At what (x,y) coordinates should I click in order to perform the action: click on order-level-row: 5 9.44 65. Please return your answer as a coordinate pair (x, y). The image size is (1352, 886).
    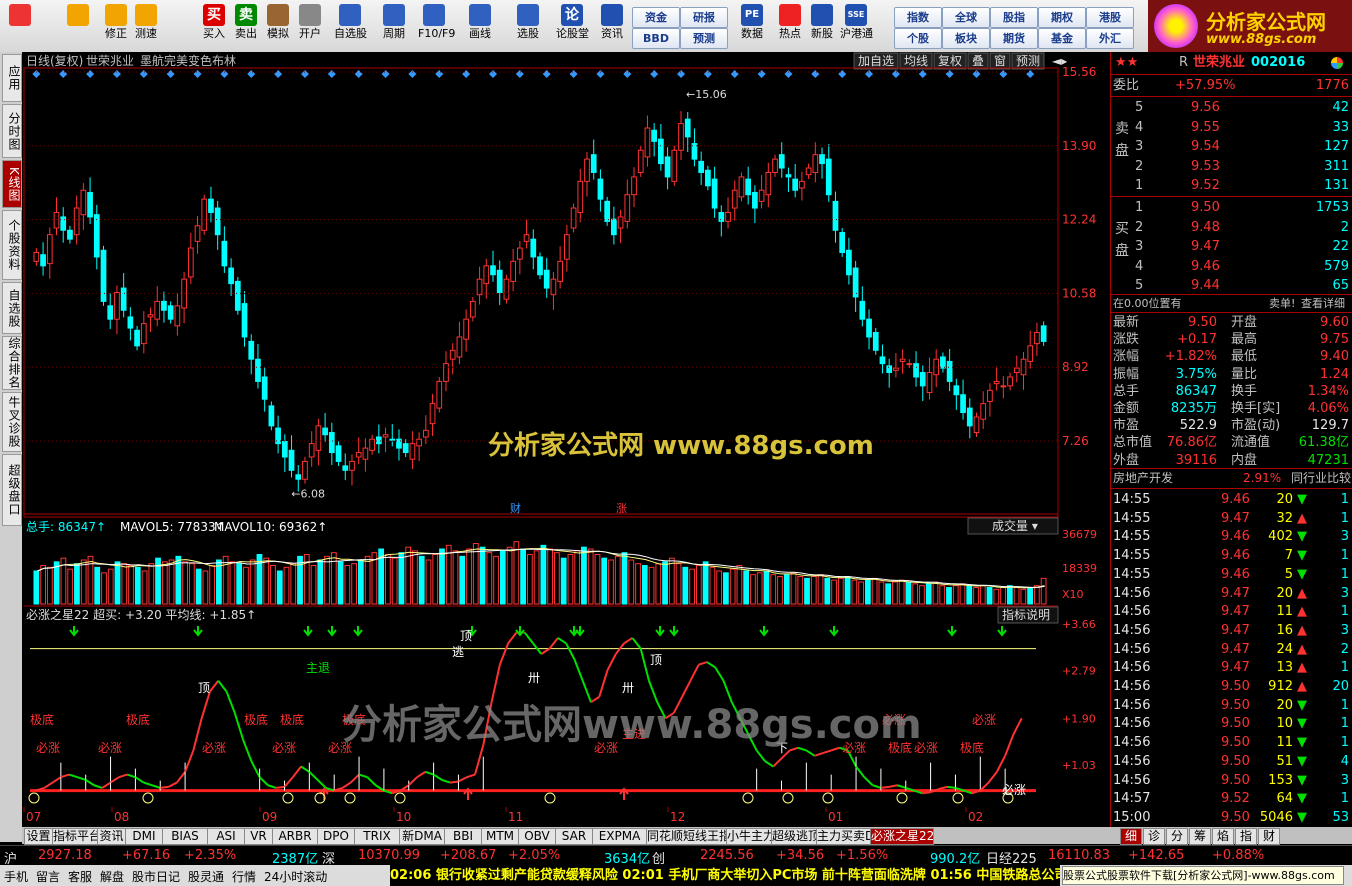
    Looking at the image, I should click on (1231, 285).